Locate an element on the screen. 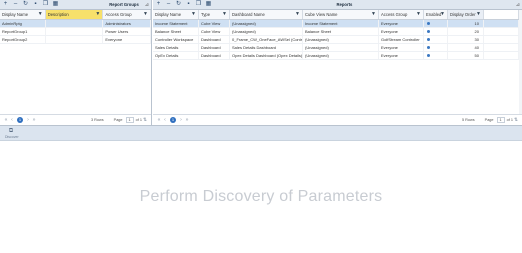 The height and width of the screenshot is (253, 522). panel-title: Reports is located at coordinates (344, 4).